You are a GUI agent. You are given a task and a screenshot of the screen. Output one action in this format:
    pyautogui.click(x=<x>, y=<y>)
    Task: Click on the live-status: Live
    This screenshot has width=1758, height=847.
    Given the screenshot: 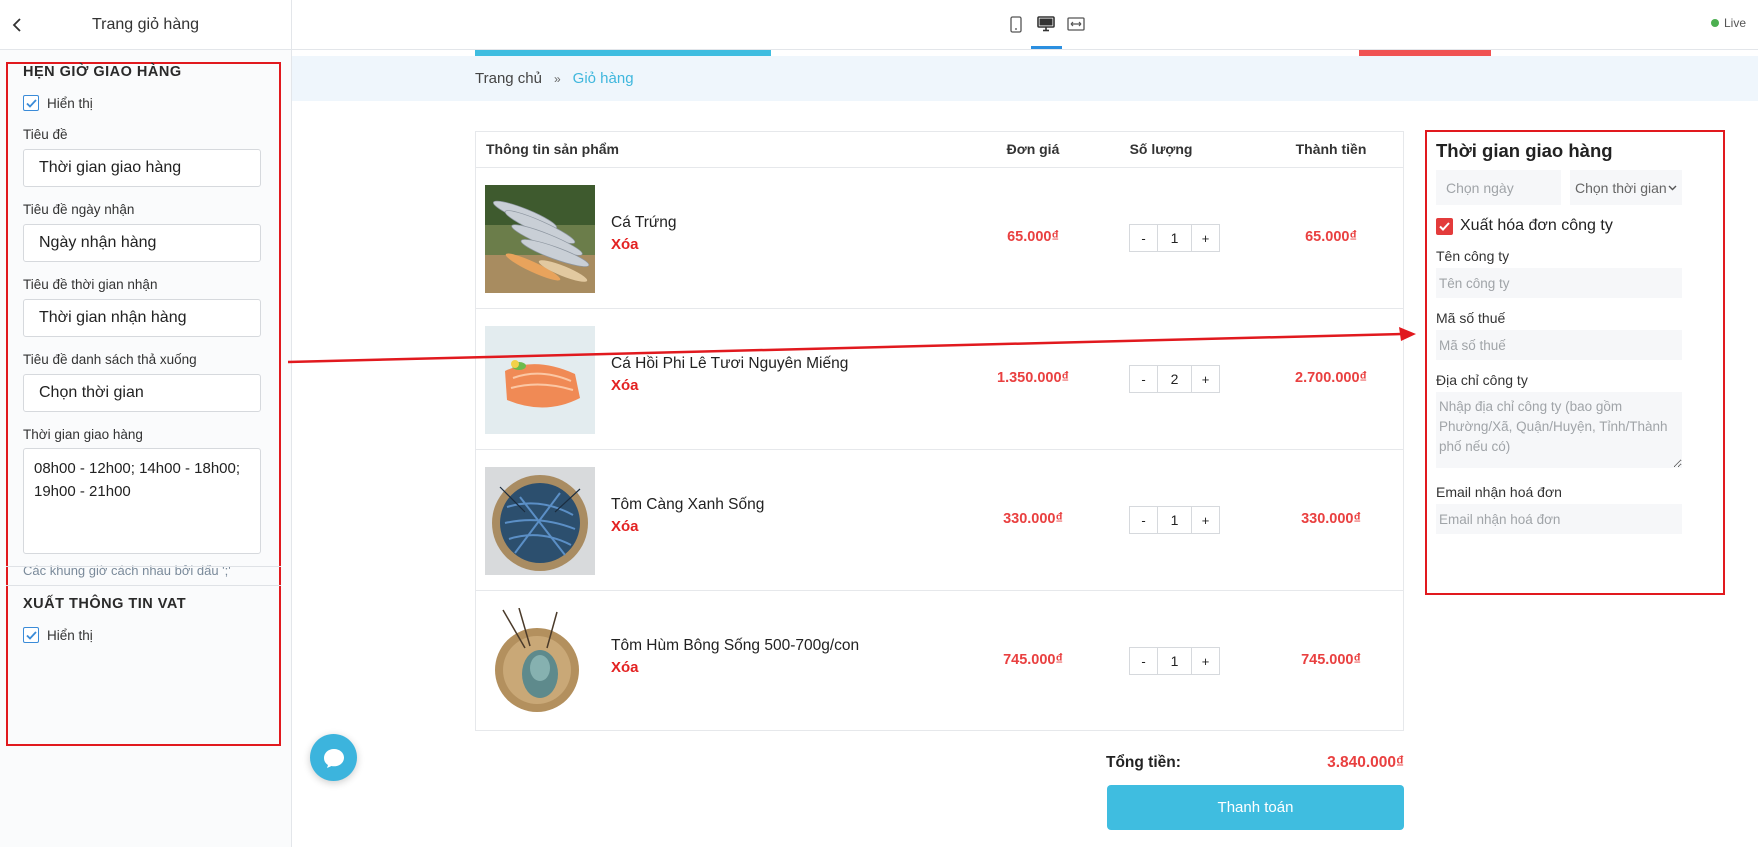 What is the action you would take?
    pyautogui.click(x=1728, y=23)
    